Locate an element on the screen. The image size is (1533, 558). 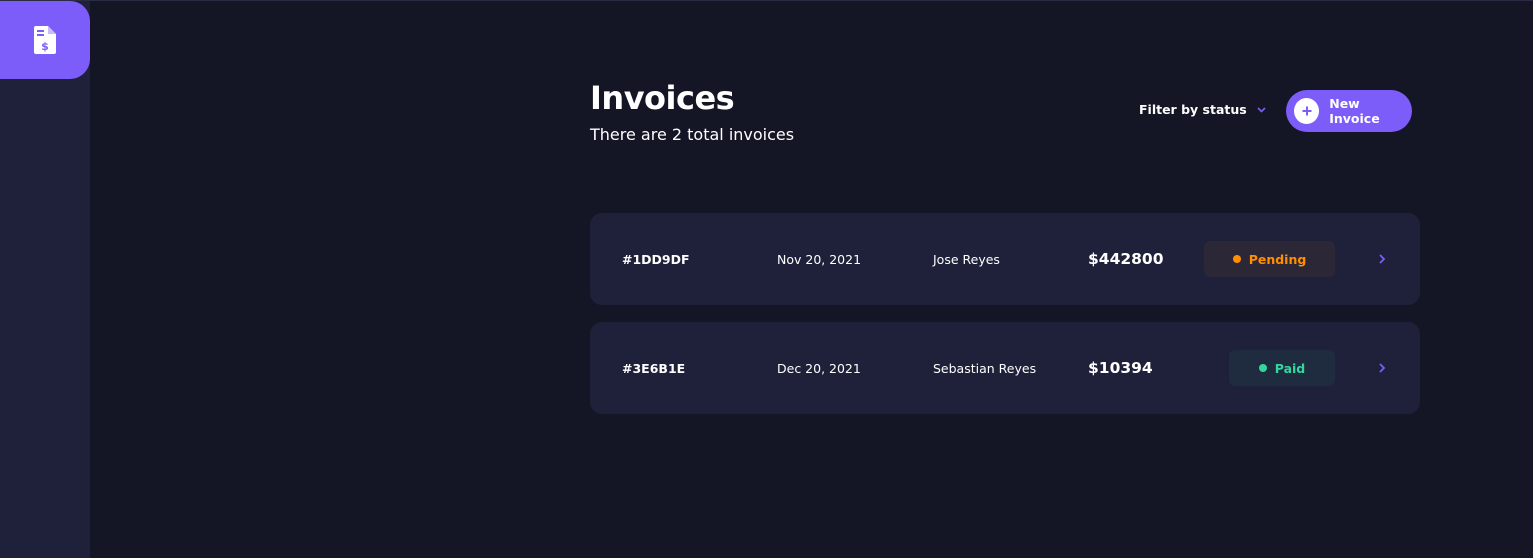
invoice-id: #3E6B1E is located at coordinates (653, 368).